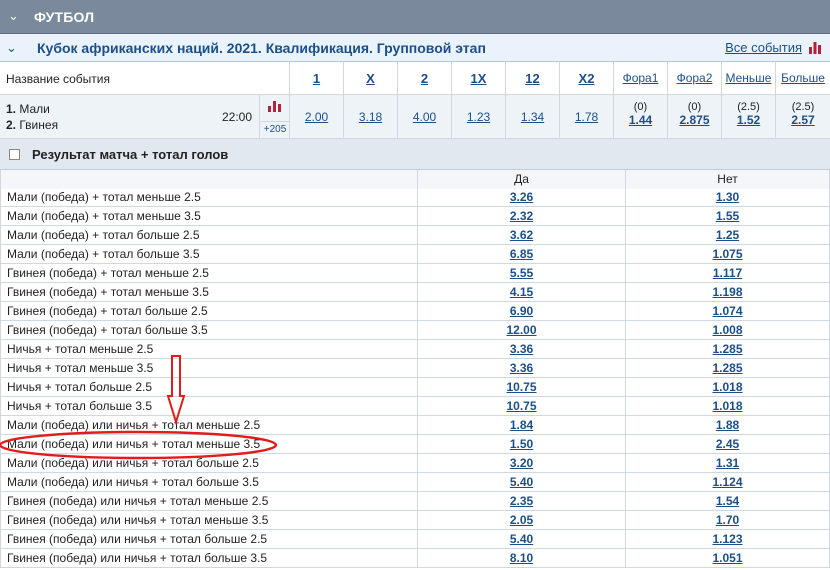 Image resolution: width=830 pixels, height=570 pixels. What do you see at coordinates (748, 120) in the screenshot?
I see `odd-value: 1.52` at bounding box center [748, 120].